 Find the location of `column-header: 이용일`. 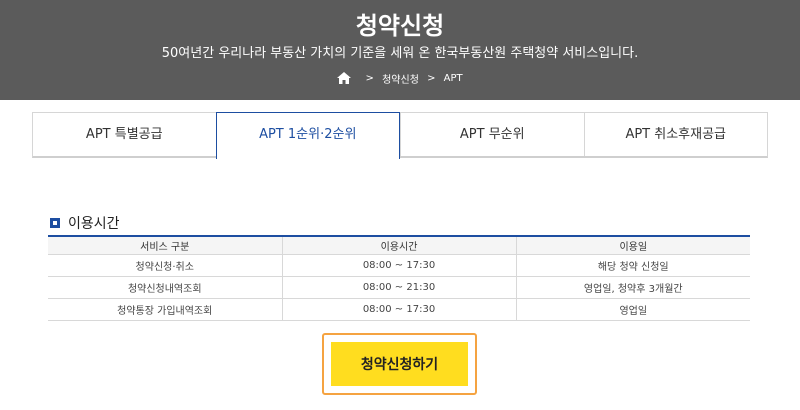

column-header: 이용일 is located at coordinates (632, 245).